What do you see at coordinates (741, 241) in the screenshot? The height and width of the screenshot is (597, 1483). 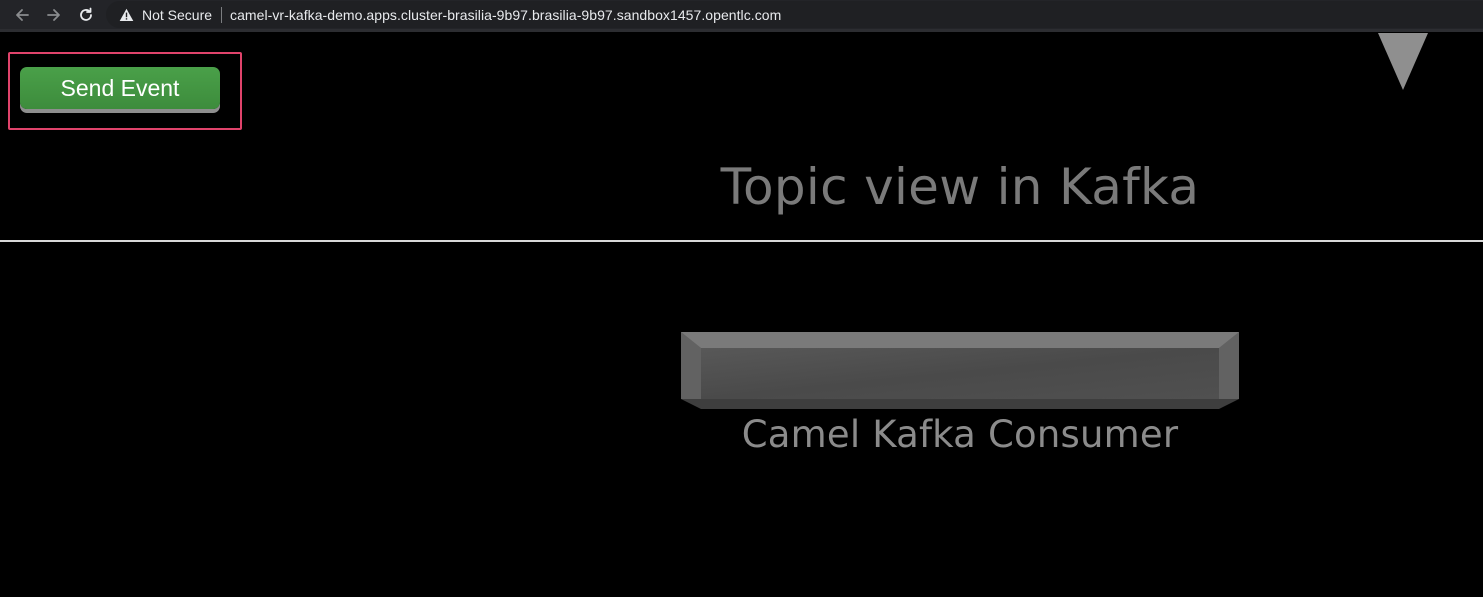 I see `horizontal-divider` at bounding box center [741, 241].